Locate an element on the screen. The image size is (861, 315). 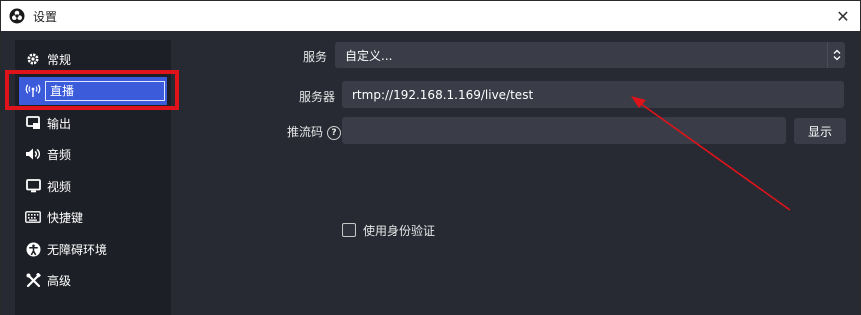
sidebar-item-output: 输出 is located at coordinates (93, 123).